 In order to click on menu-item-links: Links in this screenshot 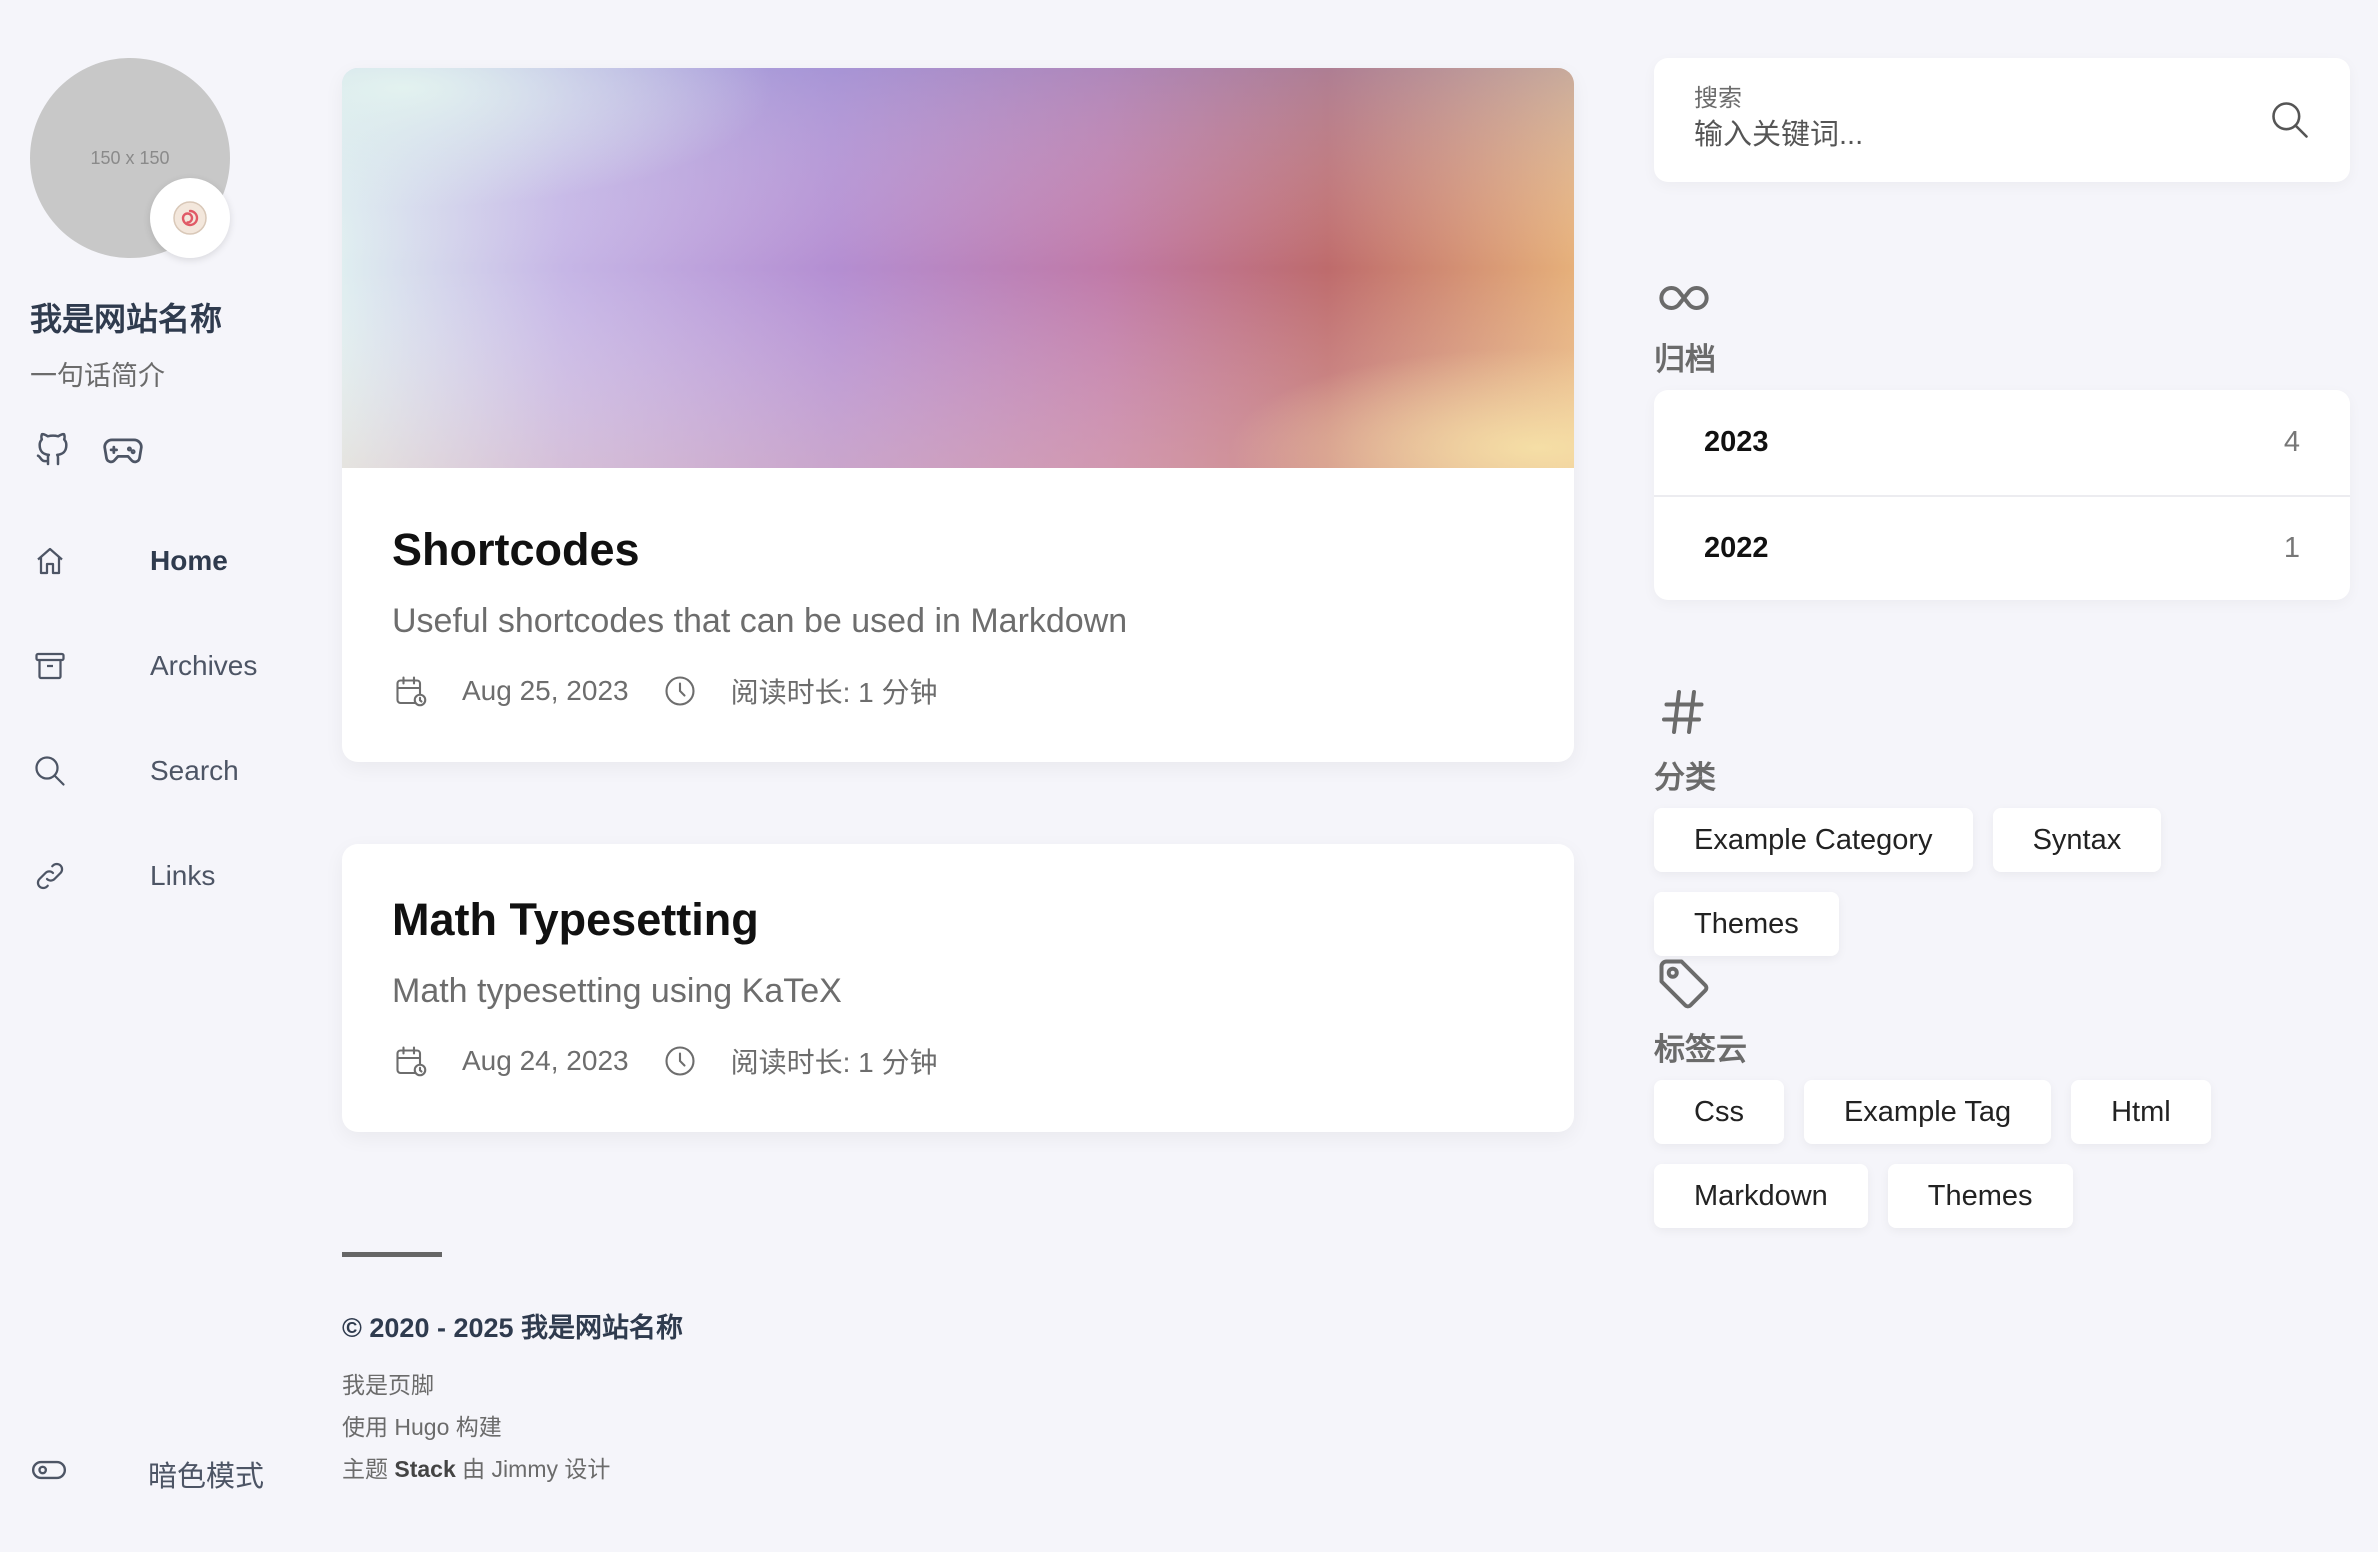, I will do `click(175, 875)`.